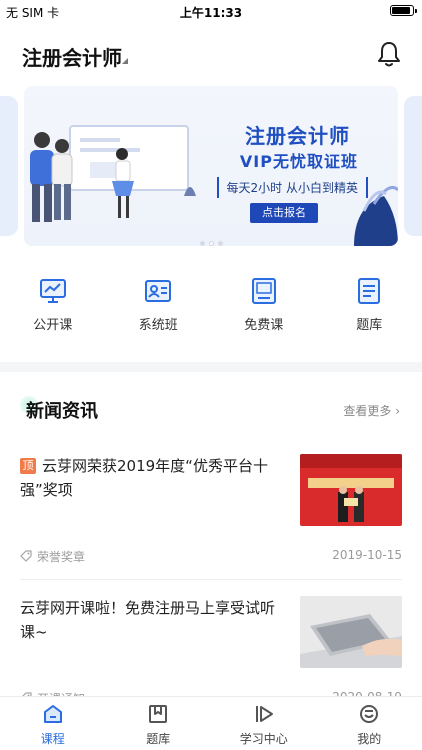 The height and width of the screenshot is (750, 422). Describe the element at coordinates (52, 739) in the screenshot. I see `tab-label: 课程` at that location.